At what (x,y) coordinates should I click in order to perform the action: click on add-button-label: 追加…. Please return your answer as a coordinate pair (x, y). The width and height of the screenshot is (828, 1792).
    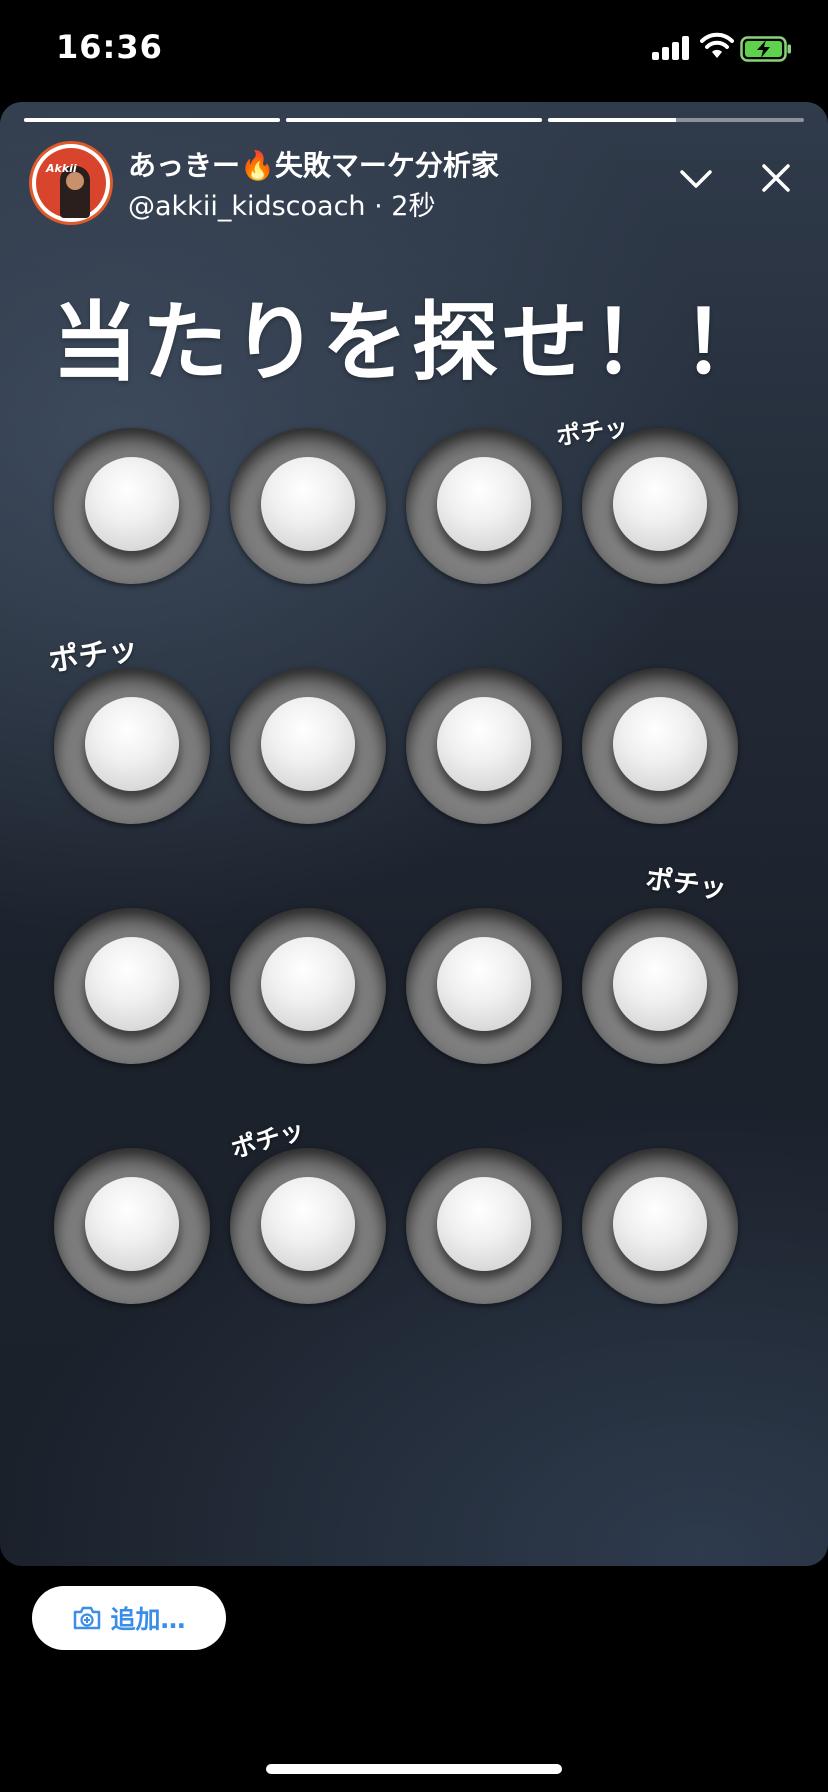
    Looking at the image, I should click on (148, 1619).